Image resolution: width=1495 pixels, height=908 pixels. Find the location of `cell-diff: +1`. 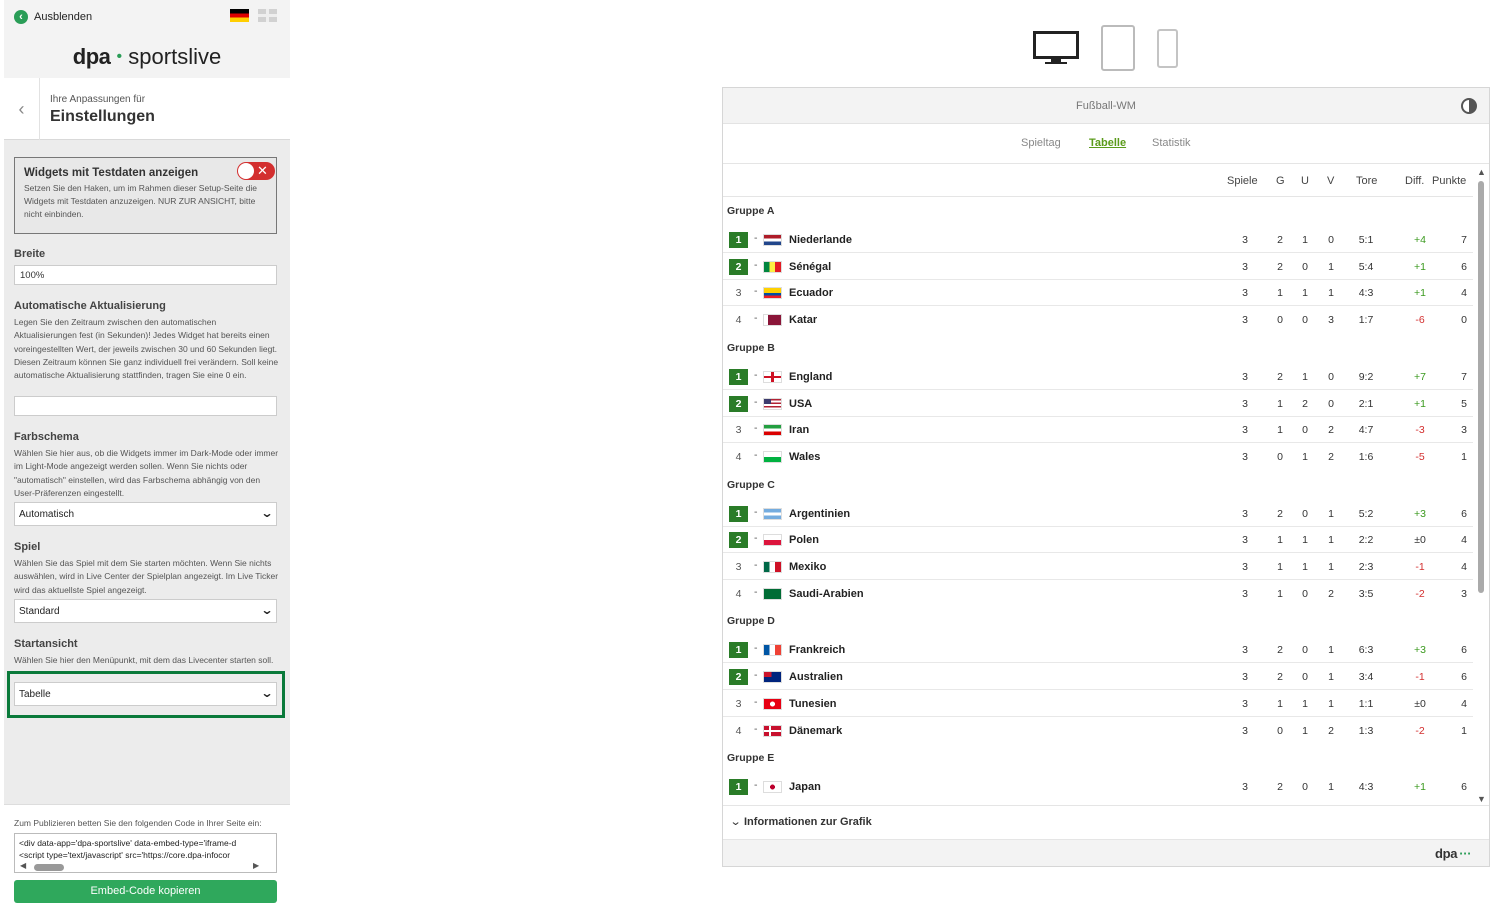

cell-diff: +1 is located at coordinates (1420, 787).